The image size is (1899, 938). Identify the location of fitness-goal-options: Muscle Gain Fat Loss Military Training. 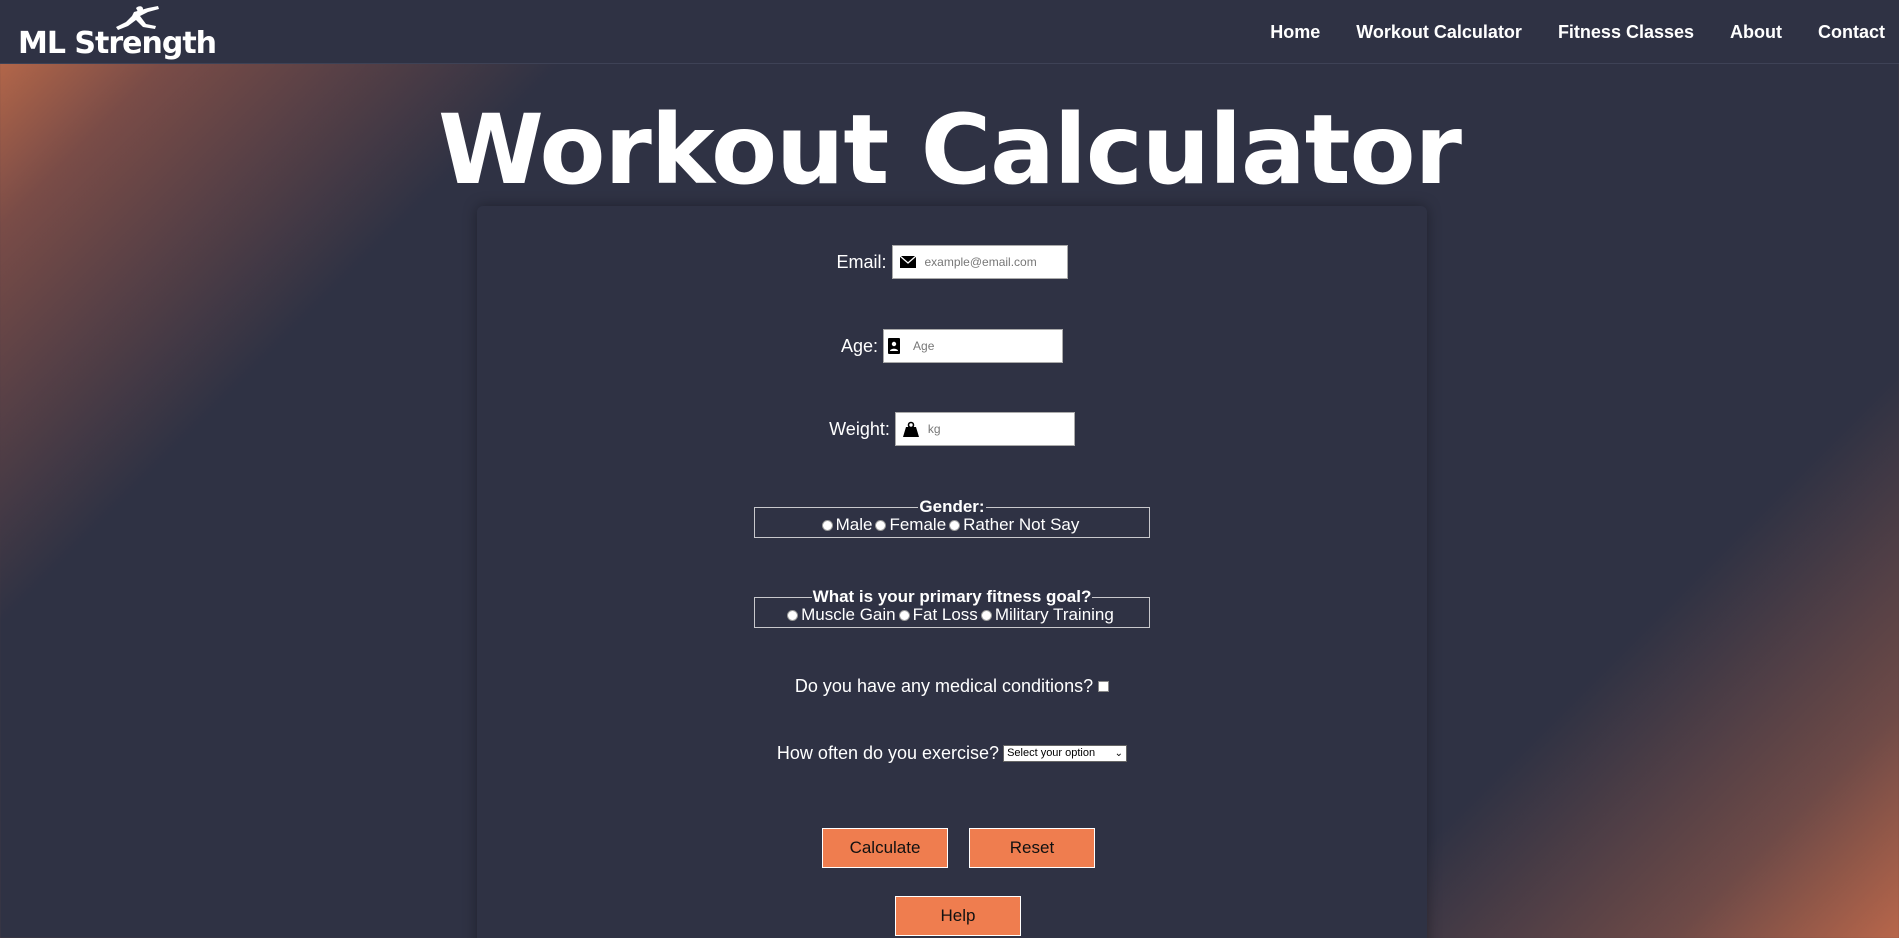
(952, 617).